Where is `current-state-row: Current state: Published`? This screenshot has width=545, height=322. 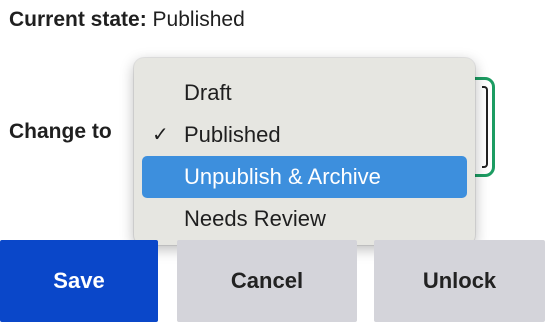 current-state-row: Current state: Published is located at coordinates (127, 20).